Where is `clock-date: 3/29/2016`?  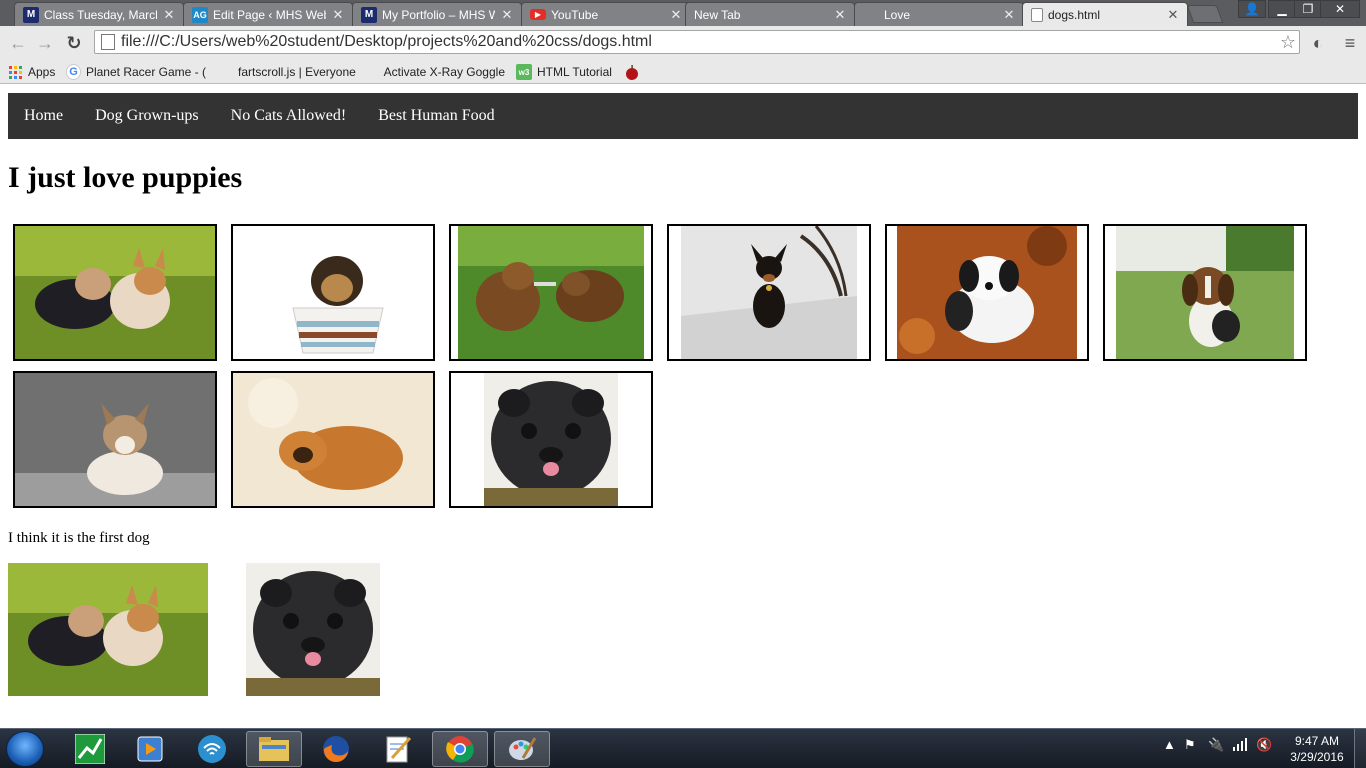 clock-date: 3/29/2016 is located at coordinates (1317, 757).